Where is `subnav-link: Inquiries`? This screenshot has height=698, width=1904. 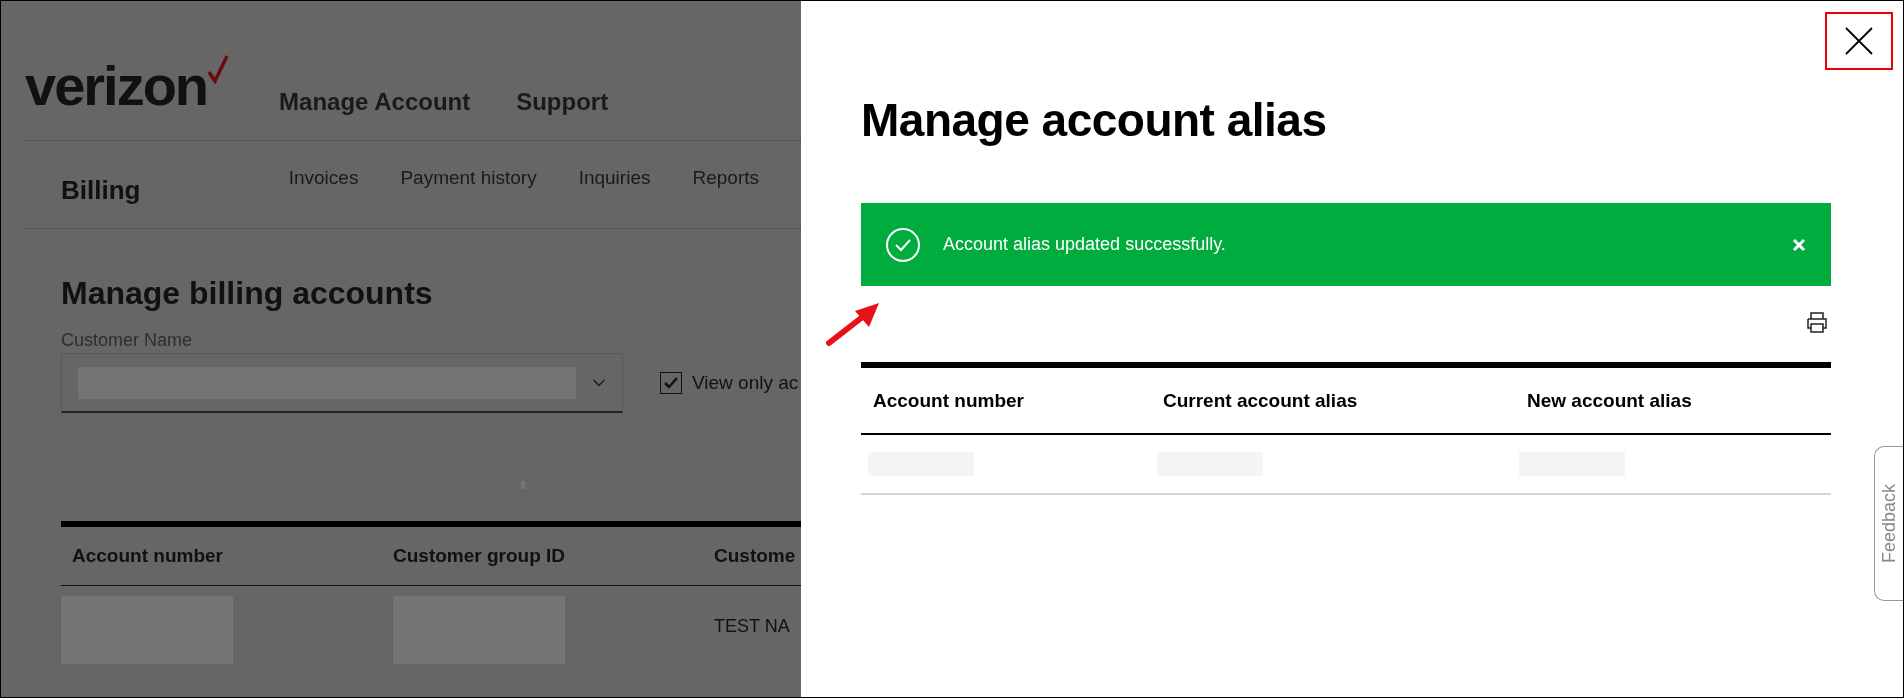 subnav-link: Inquiries is located at coordinates (614, 178).